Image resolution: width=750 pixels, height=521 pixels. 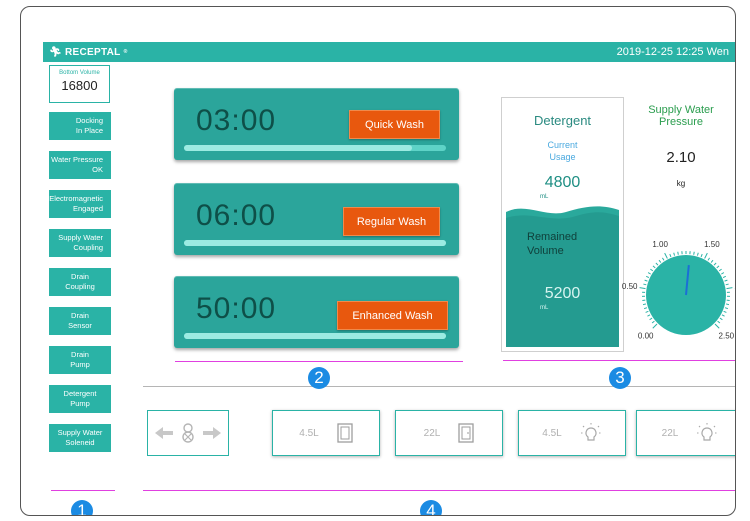 I want to click on sidebar-item-supply-water-coupling: Supply Water Coupling, so click(x=80, y=243).